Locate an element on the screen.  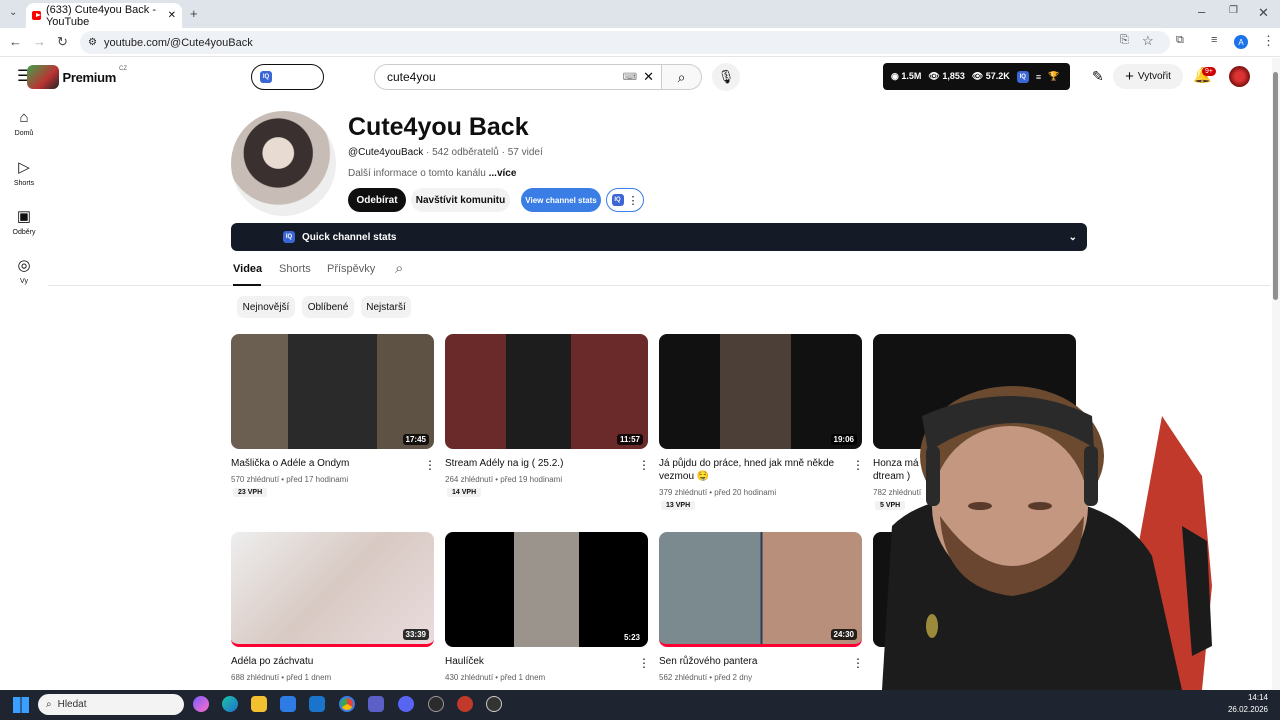
video-title: Stream Adély na ig ( 25.2.) is located at coordinates (537, 463).